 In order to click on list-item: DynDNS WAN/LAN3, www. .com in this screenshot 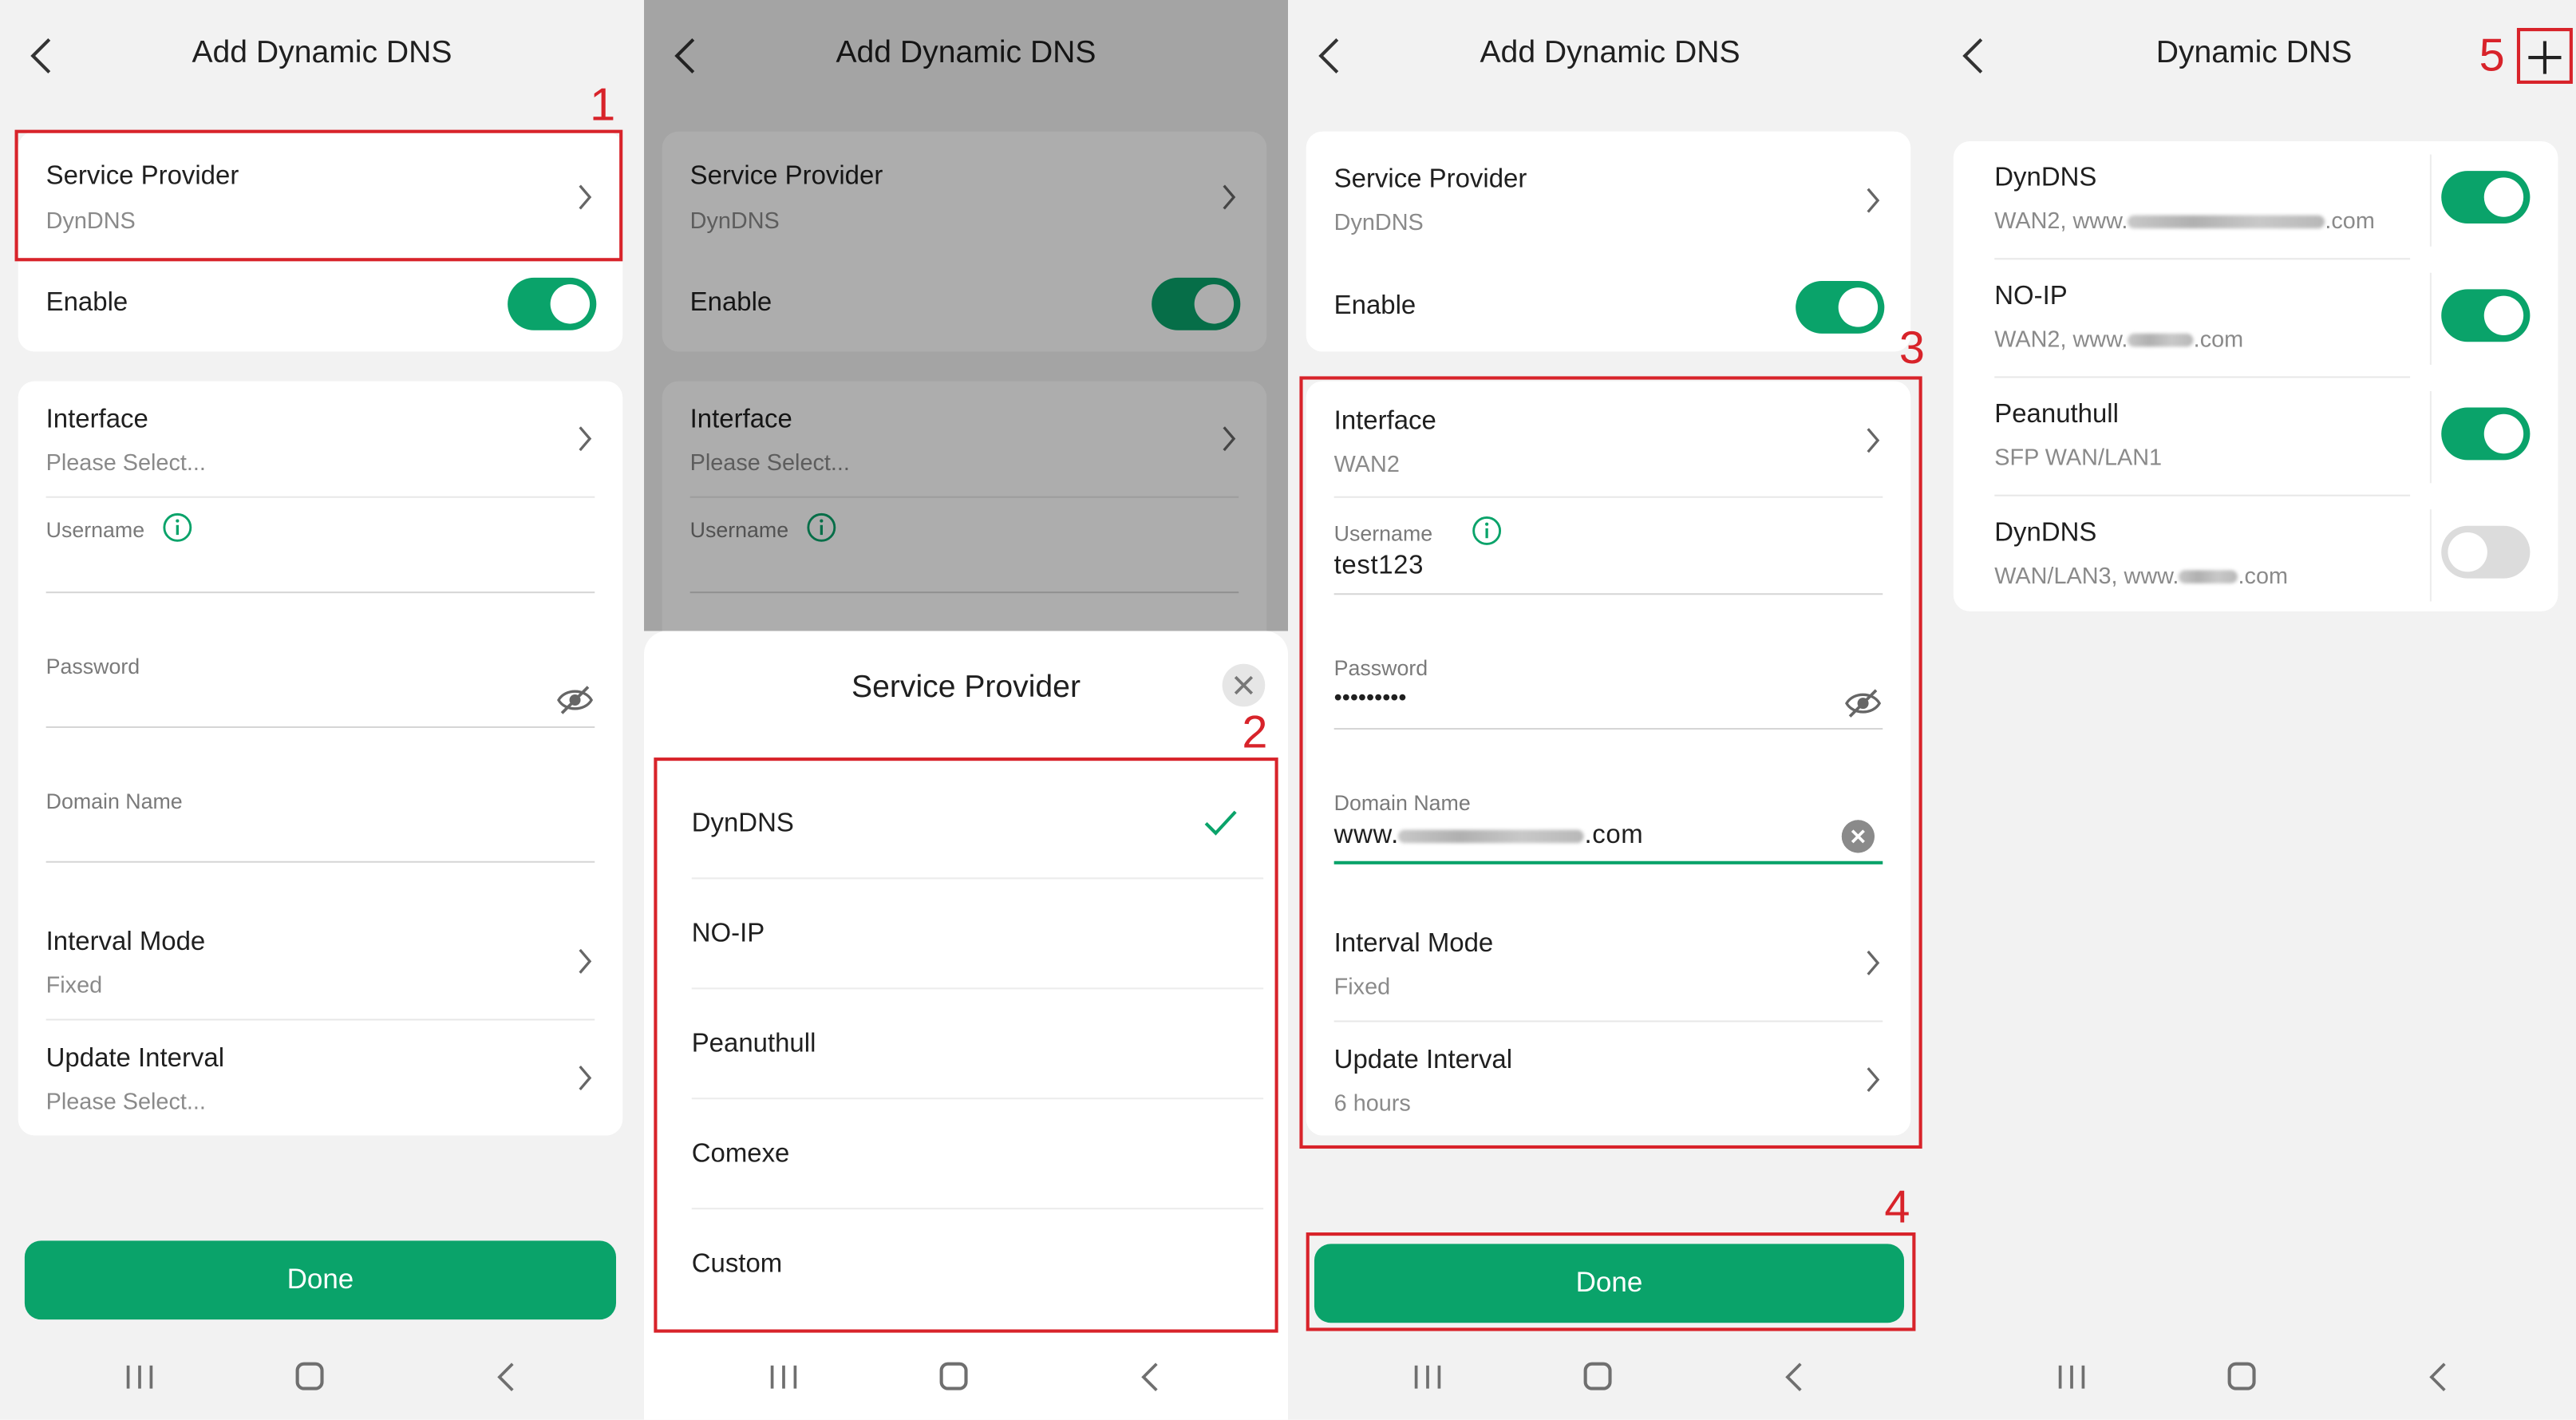, I will do `click(2256, 555)`.